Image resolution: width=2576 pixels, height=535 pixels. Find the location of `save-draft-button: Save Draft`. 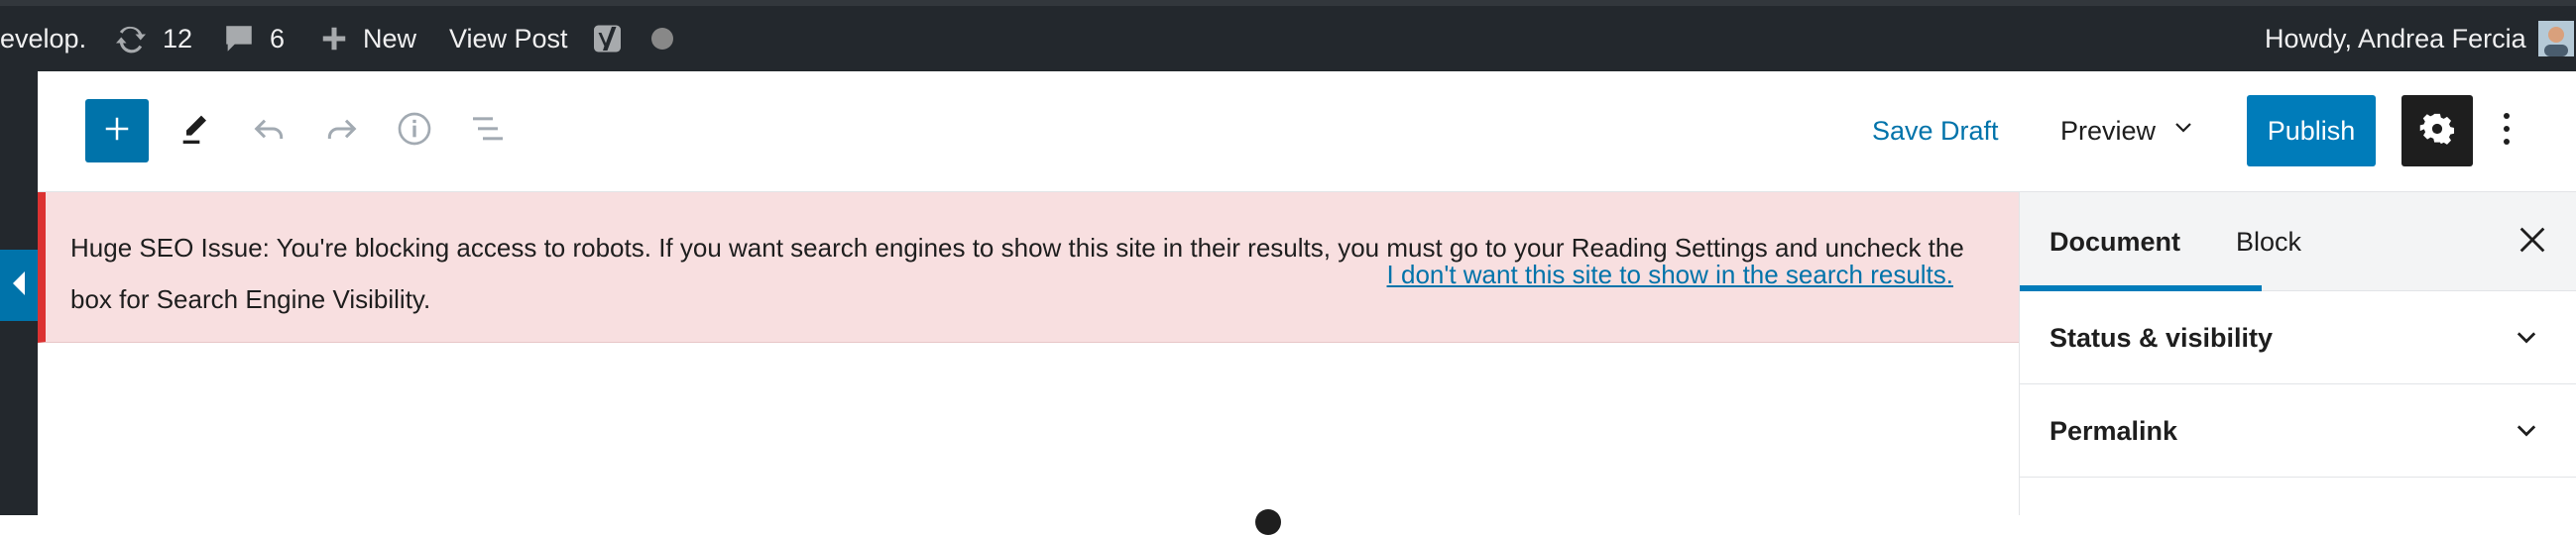

save-draft-button: Save Draft is located at coordinates (1935, 130).